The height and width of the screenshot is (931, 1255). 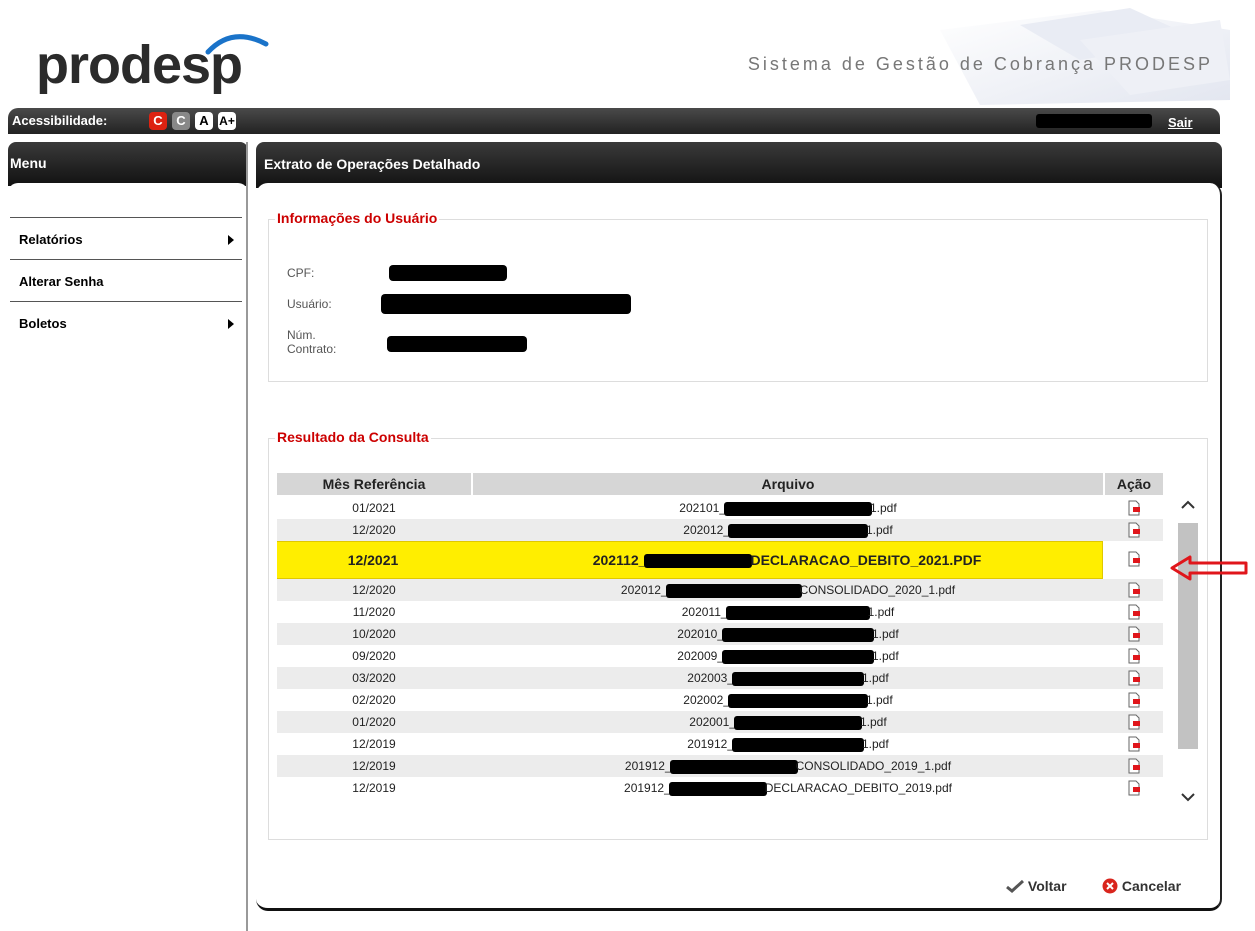 I want to click on table-row: 12/2020 202012_ 1.pdf, so click(x=720, y=530).